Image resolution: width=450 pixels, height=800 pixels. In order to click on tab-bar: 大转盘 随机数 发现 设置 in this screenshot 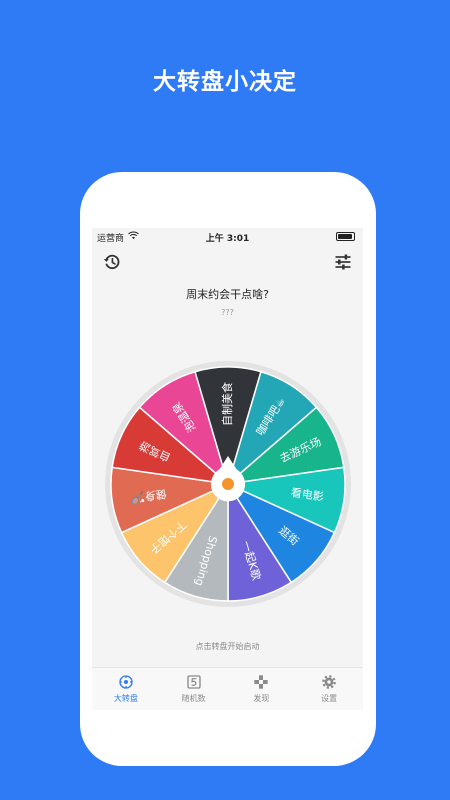, I will do `click(227, 688)`.